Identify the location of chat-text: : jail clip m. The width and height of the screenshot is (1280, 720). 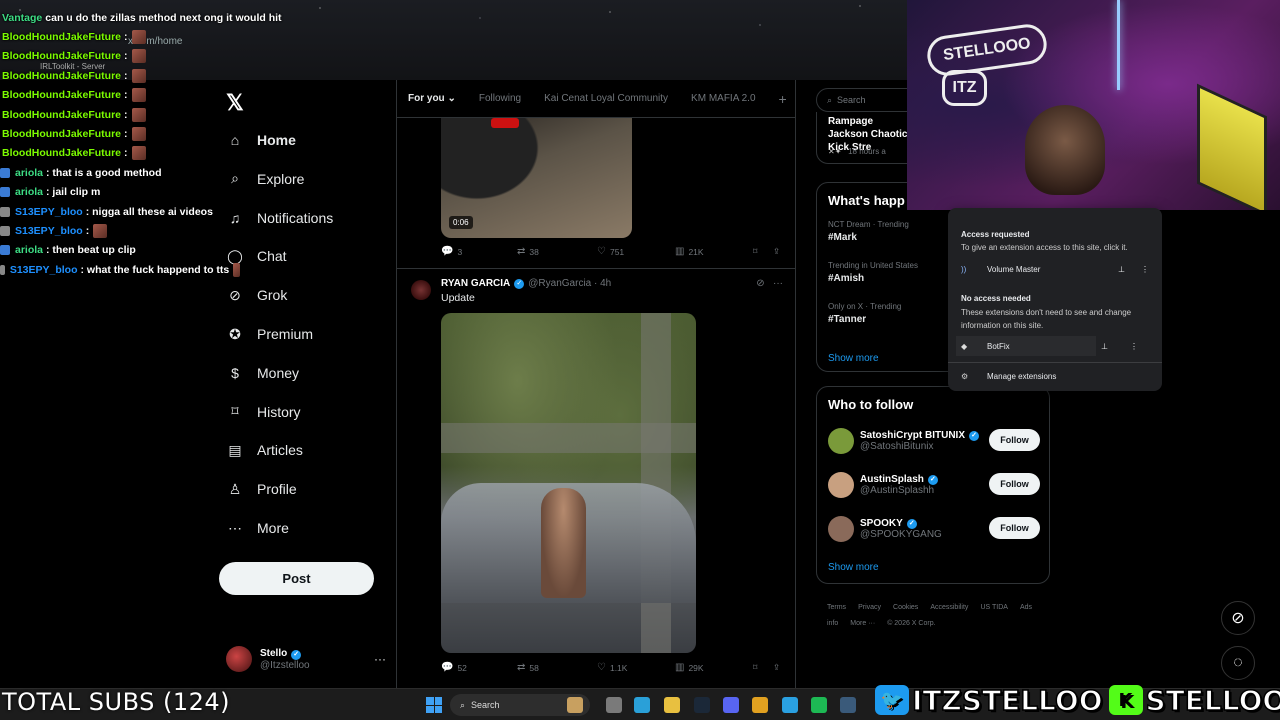
(73, 192).